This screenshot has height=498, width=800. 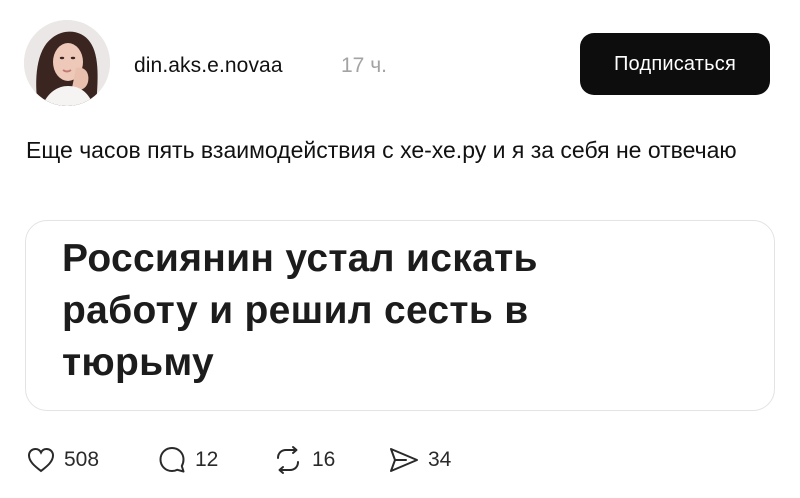 What do you see at coordinates (187, 460) in the screenshot?
I see `reply-button: 12` at bounding box center [187, 460].